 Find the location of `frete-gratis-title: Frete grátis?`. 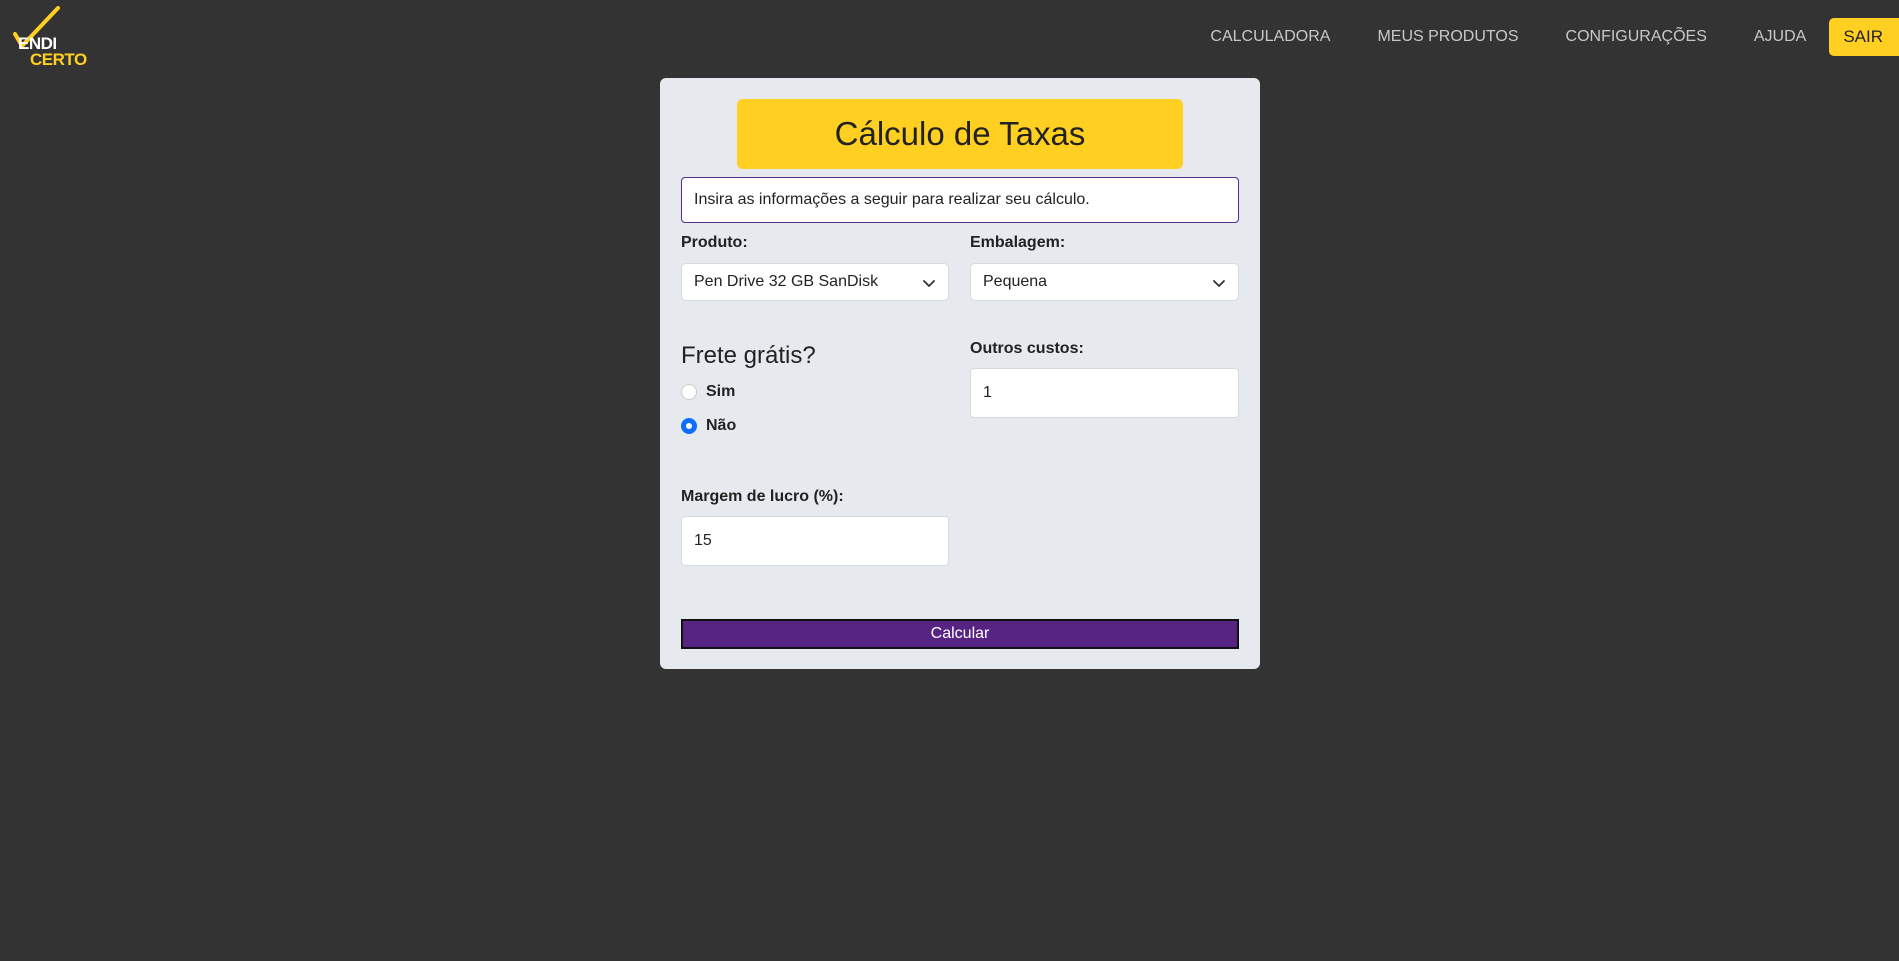

frete-gratis-title: Frete grátis? is located at coordinates (748, 355).